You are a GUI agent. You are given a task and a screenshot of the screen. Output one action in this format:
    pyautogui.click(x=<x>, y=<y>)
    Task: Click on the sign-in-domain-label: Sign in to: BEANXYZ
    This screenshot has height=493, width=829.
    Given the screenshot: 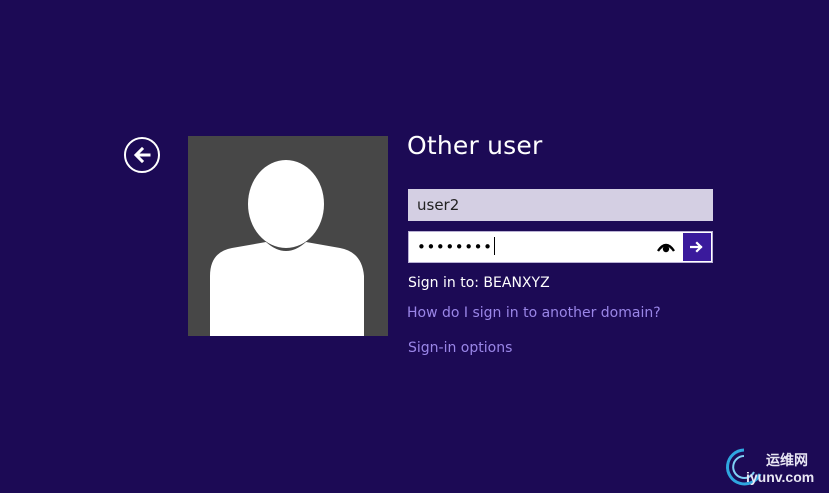 What is the action you would take?
    pyautogui.click(x=479, y=283)
    